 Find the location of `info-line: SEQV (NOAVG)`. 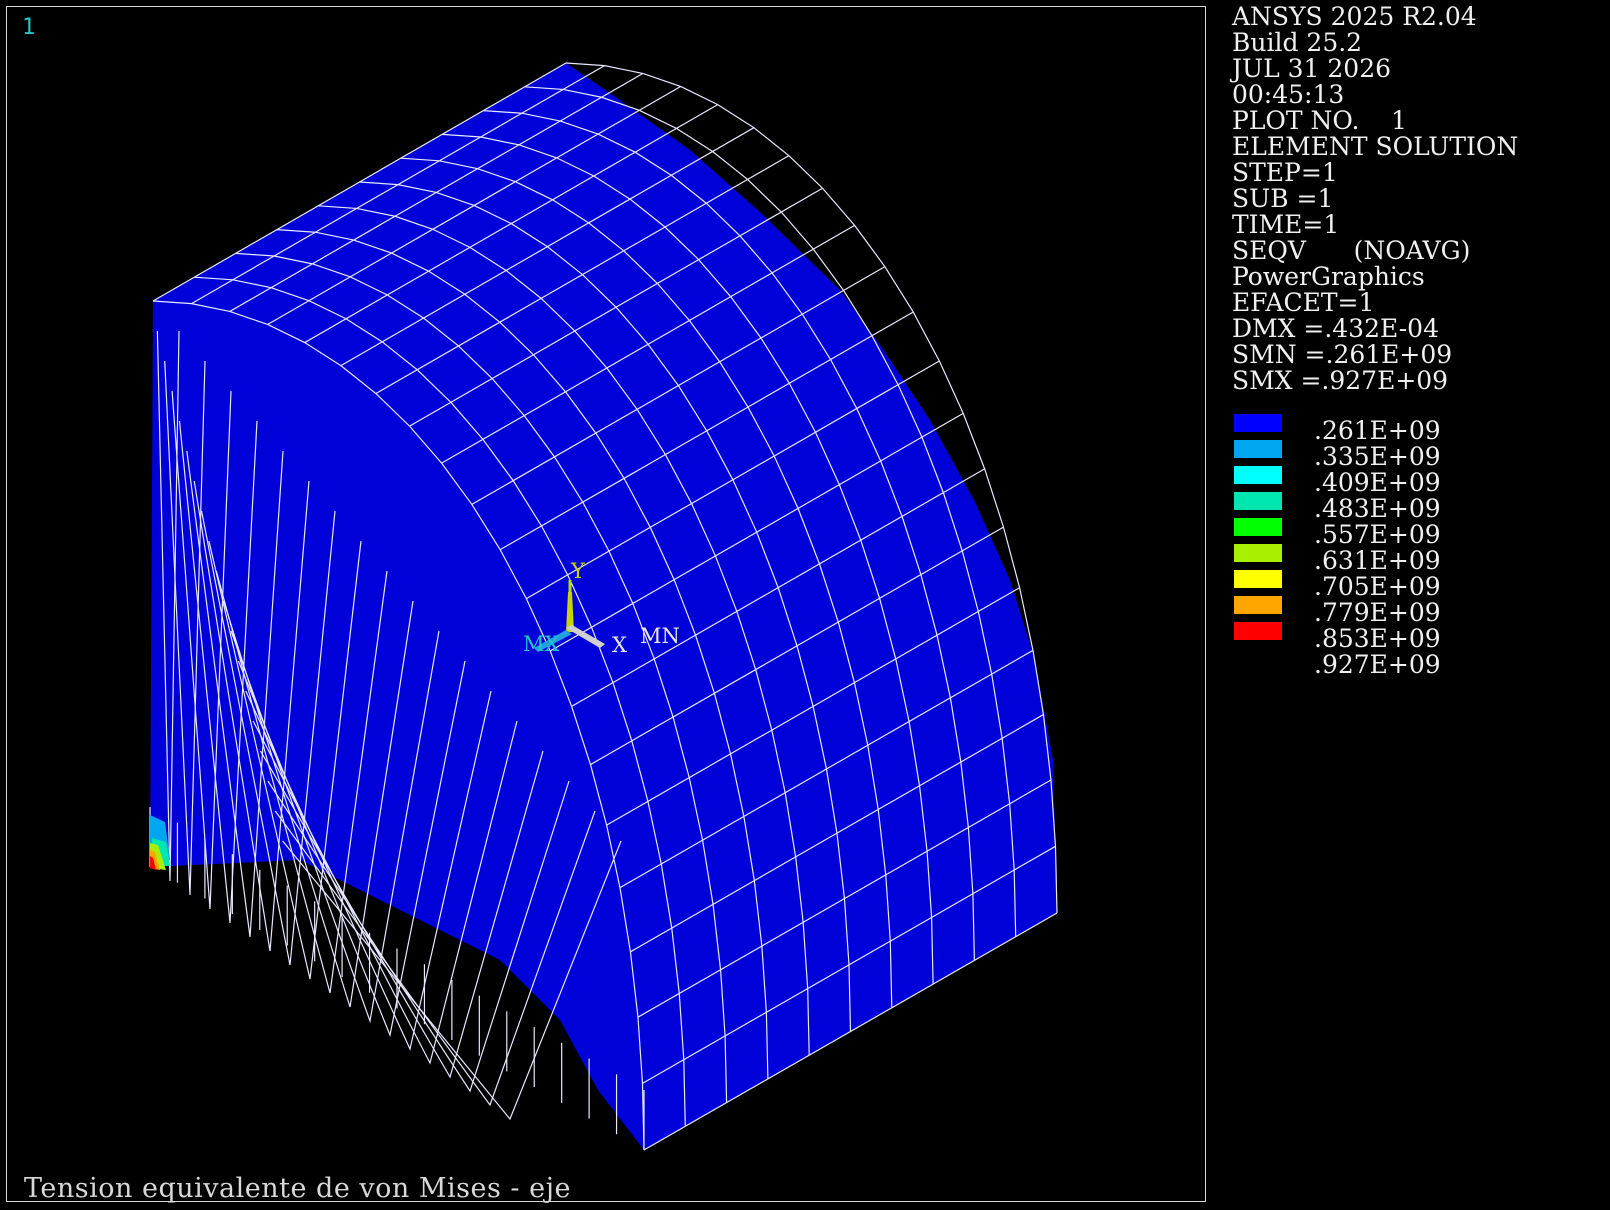

info-line: SEQV (NOAVG) is located at coordinates (1351, 250).